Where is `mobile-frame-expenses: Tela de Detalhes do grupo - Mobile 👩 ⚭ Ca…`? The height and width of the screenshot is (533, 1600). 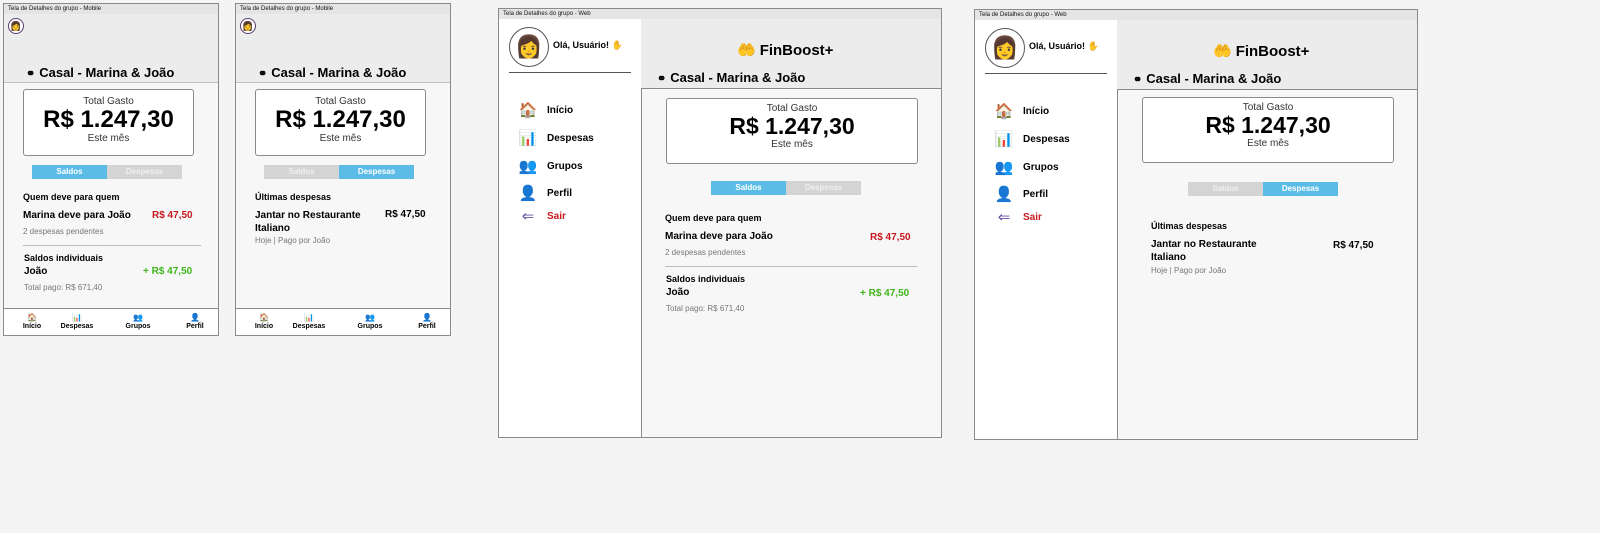
mobile-frame-expenses: Tela de Detalhes do grupo - Mobile 👩 ⚭ Ca… is located at coordinates (343, 169).